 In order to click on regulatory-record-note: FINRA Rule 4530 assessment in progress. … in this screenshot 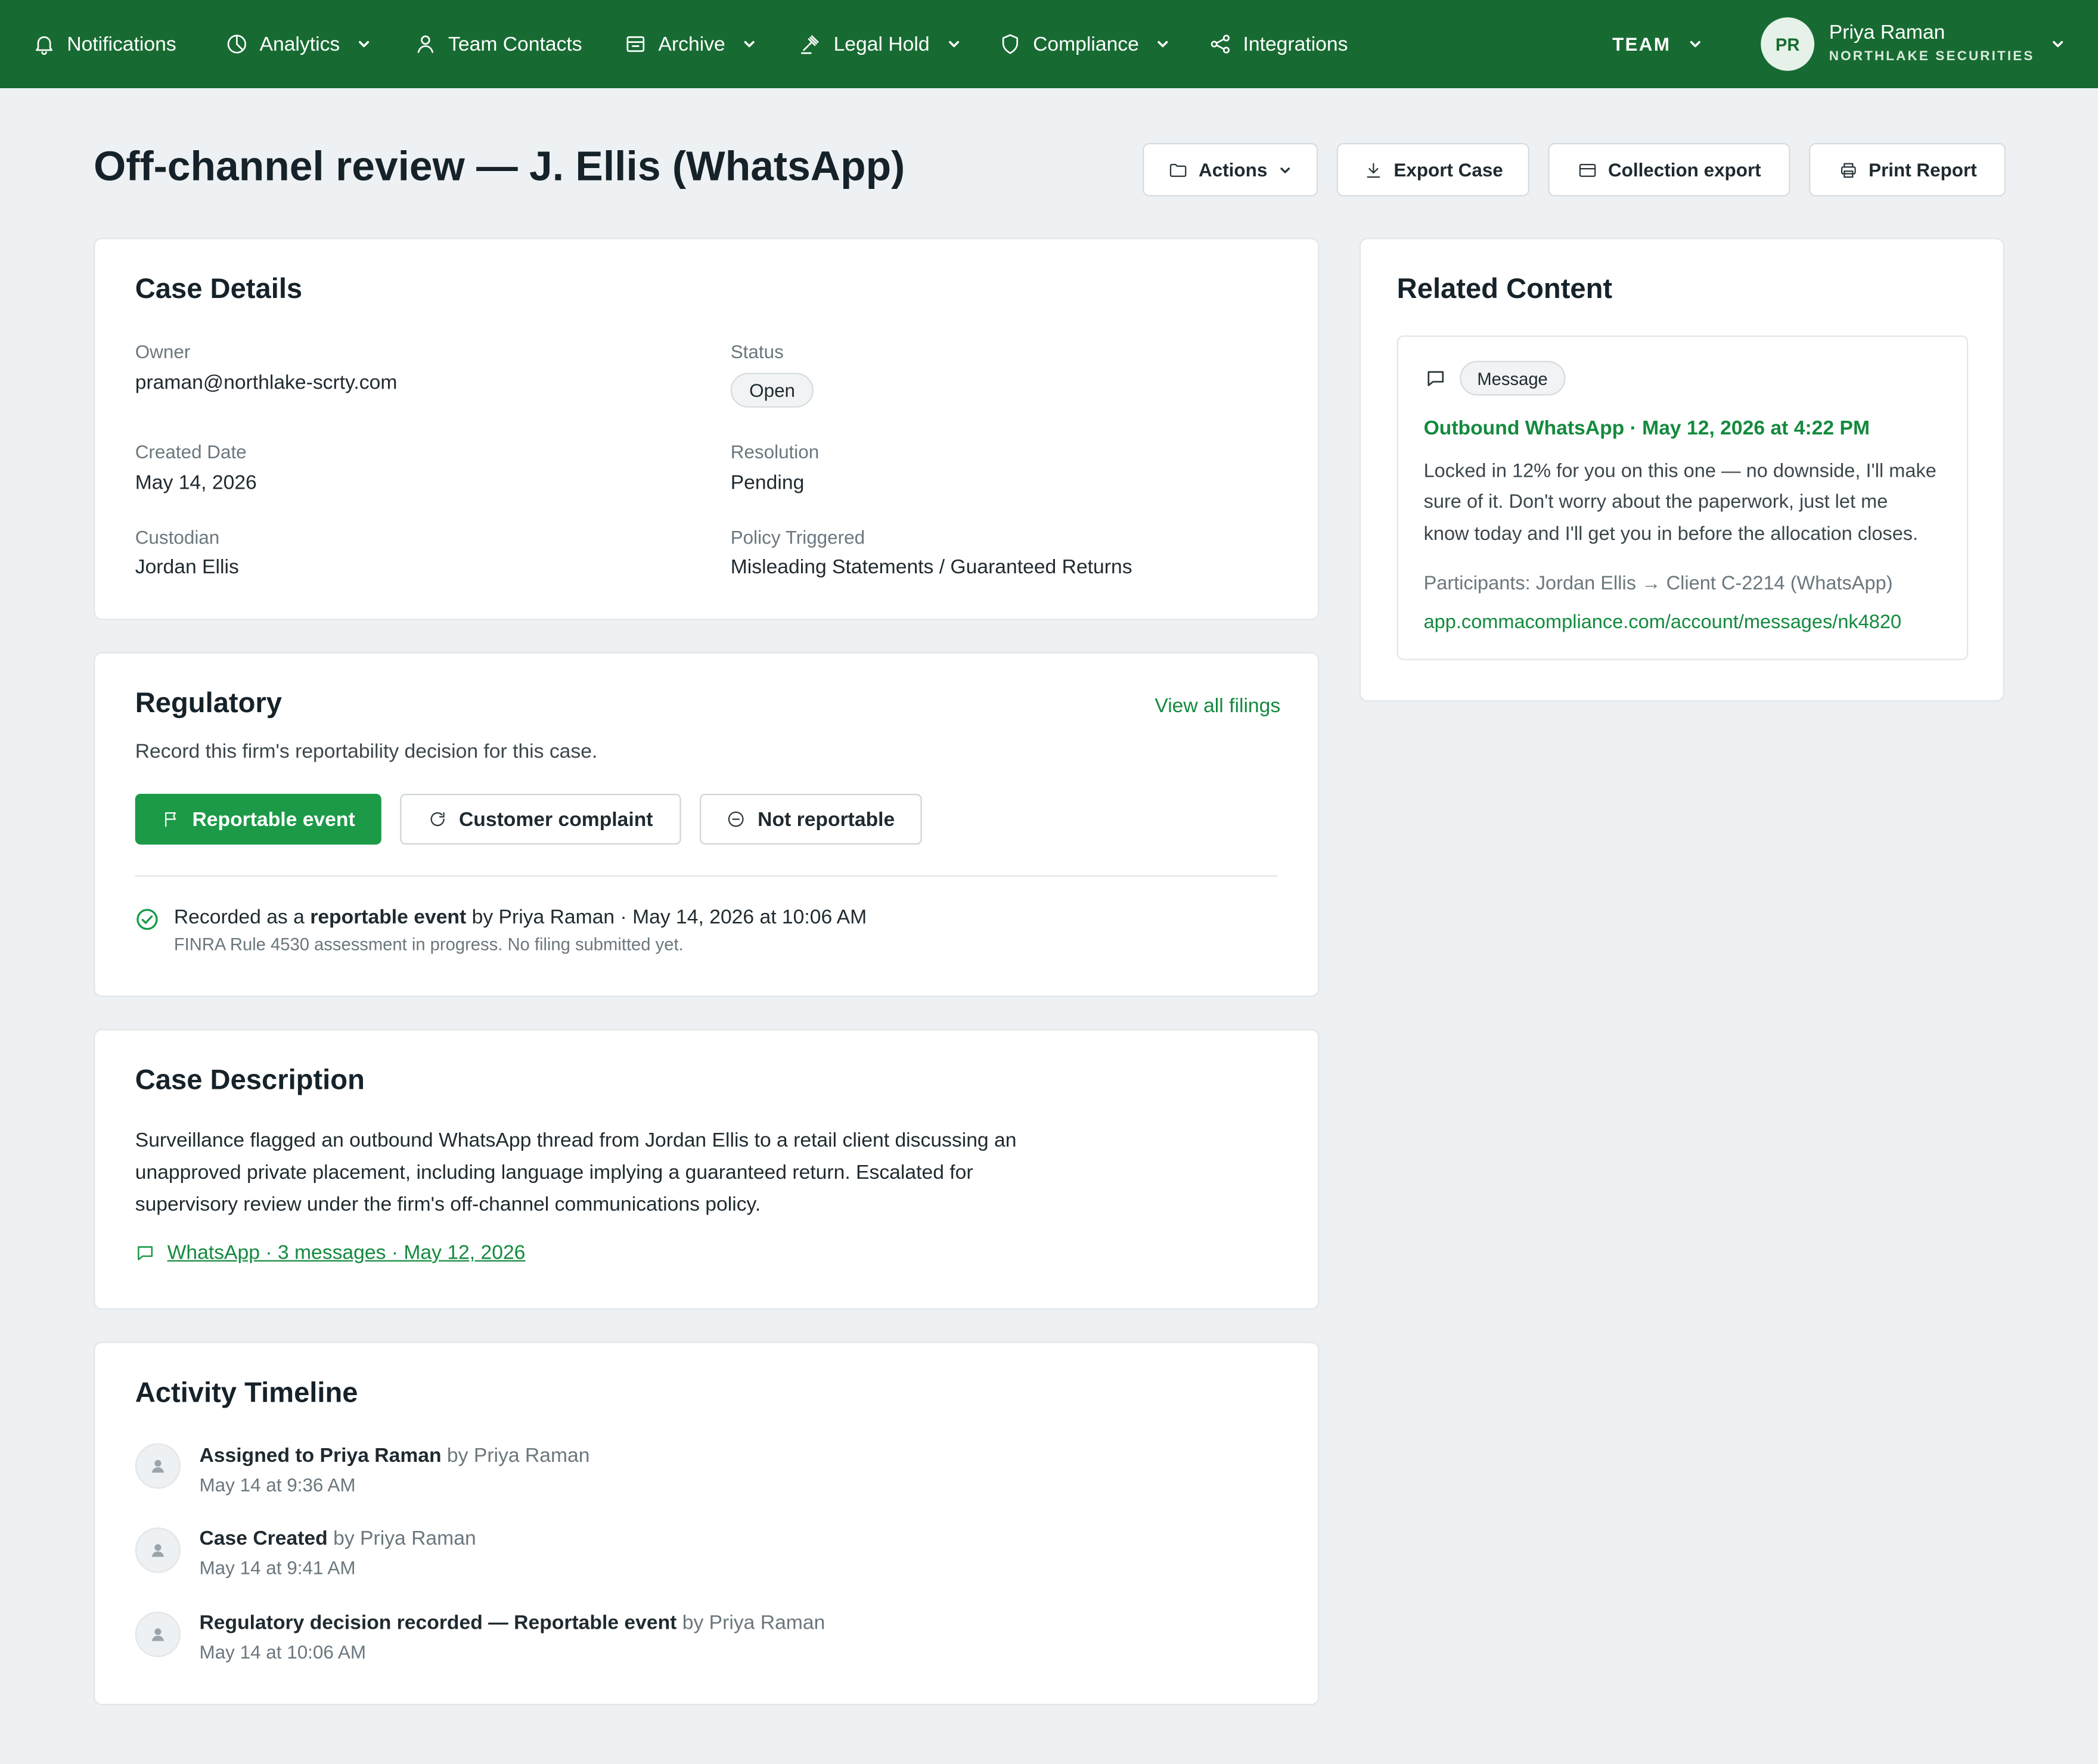, I will do `click(428, 944)`.